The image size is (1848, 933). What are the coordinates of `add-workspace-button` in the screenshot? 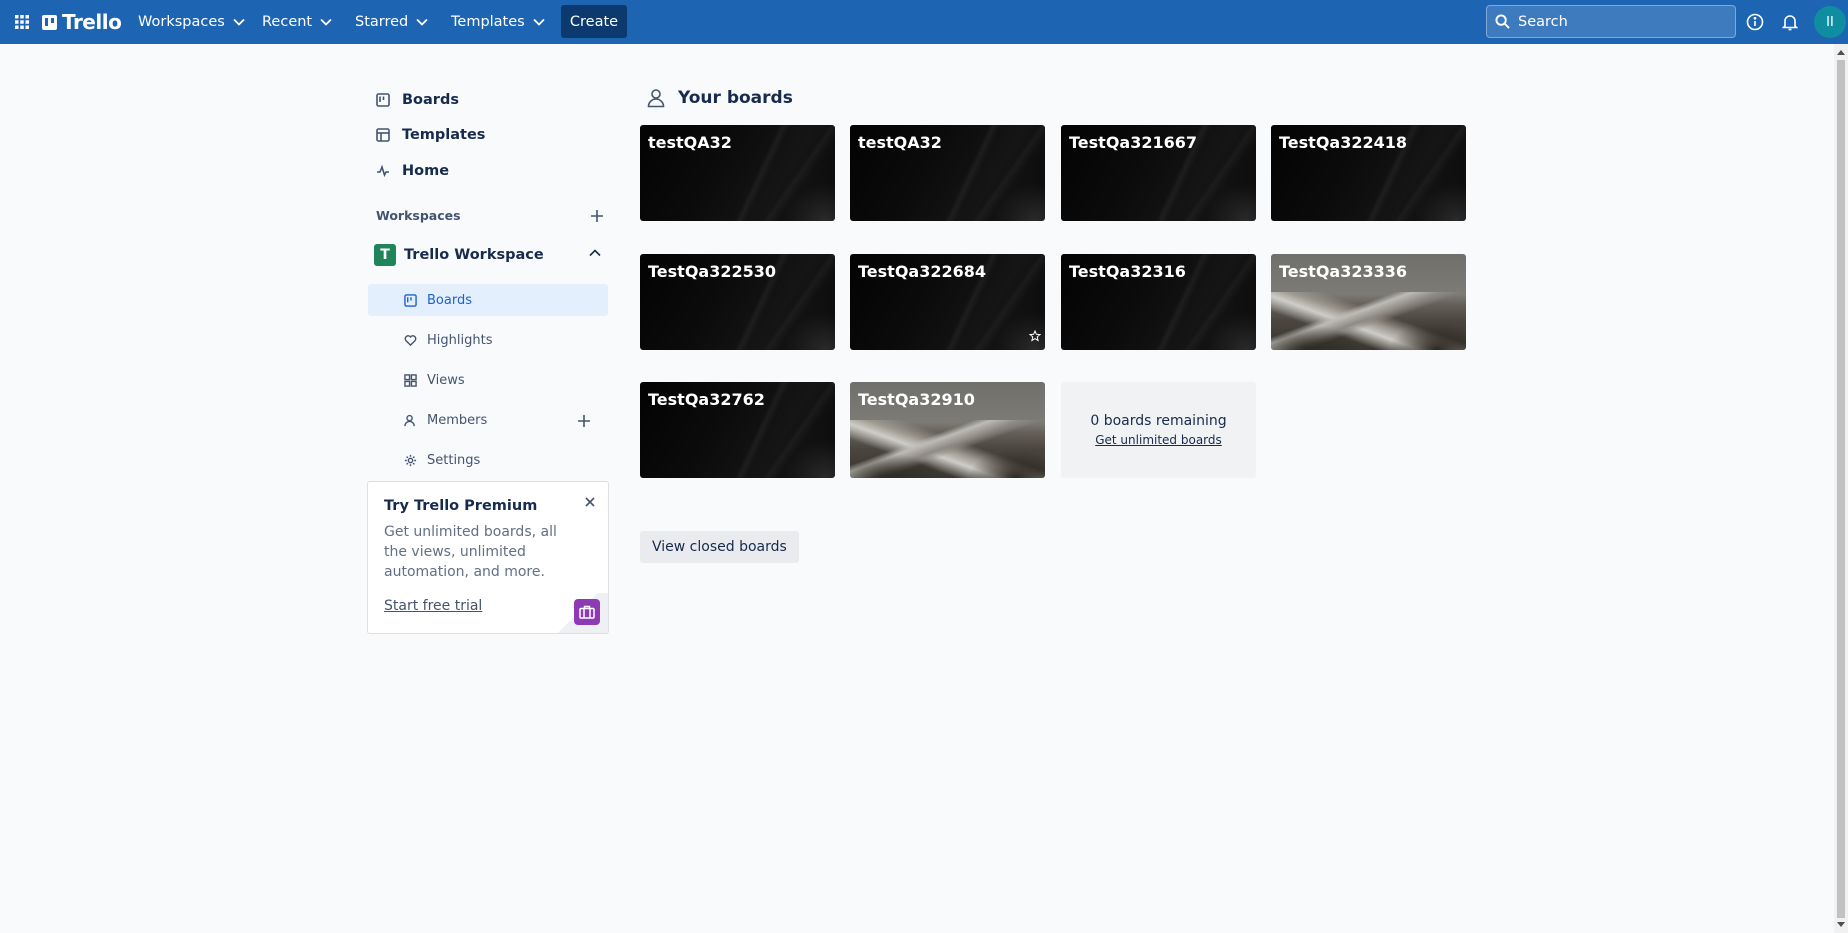 It's located at (597, 216).